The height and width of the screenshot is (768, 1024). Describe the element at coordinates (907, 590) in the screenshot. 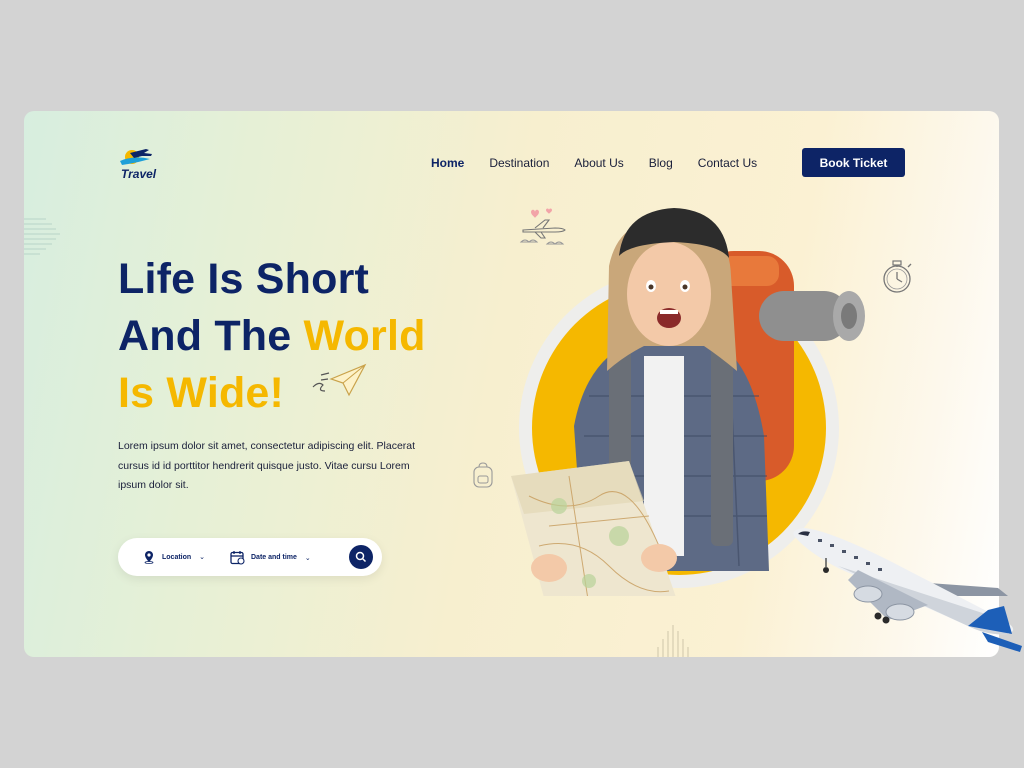

I see `airplane-image` at that location.